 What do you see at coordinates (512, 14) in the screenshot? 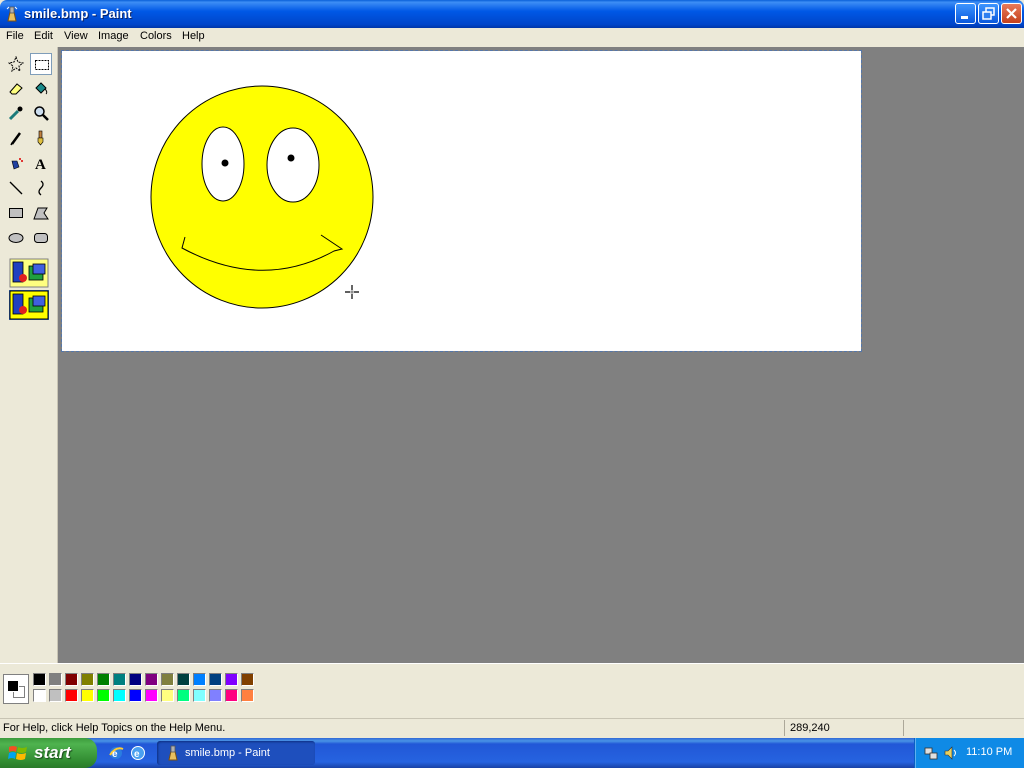
I see `title-bar: smile.bmp - Paint` at bounding box center [512, 14].